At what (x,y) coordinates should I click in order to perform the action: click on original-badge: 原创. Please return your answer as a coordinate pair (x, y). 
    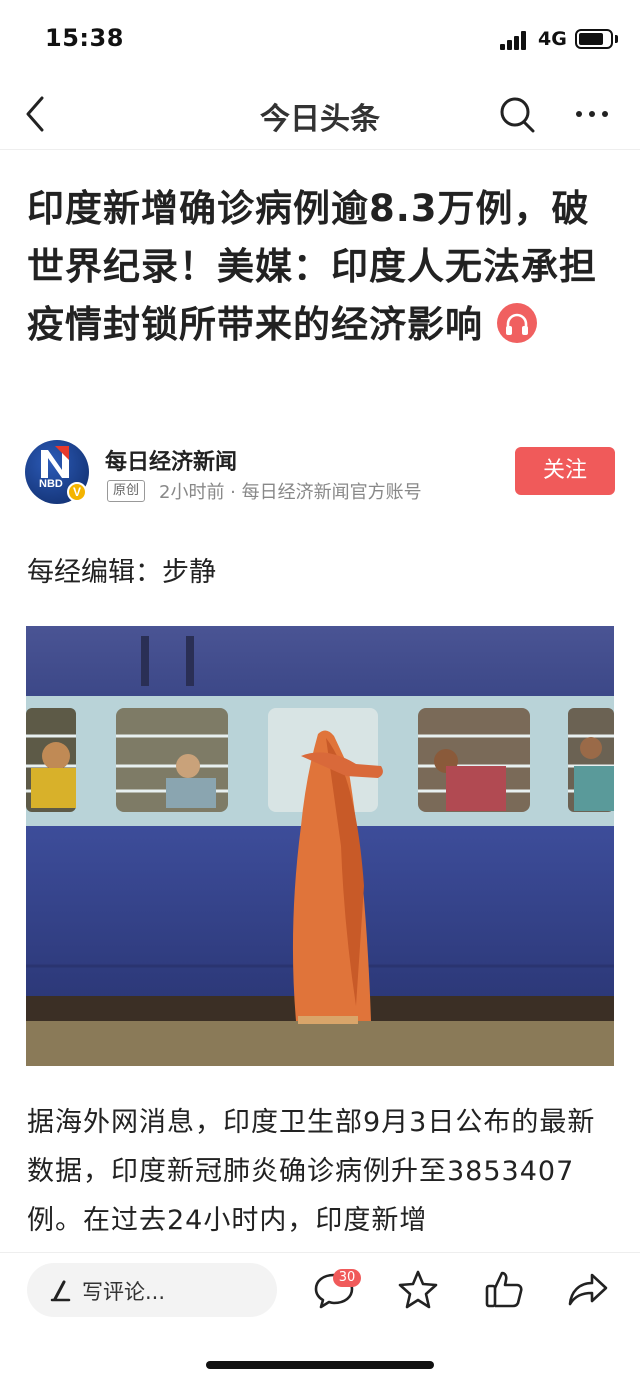
    Looking at the image, I should click on (126, 491).